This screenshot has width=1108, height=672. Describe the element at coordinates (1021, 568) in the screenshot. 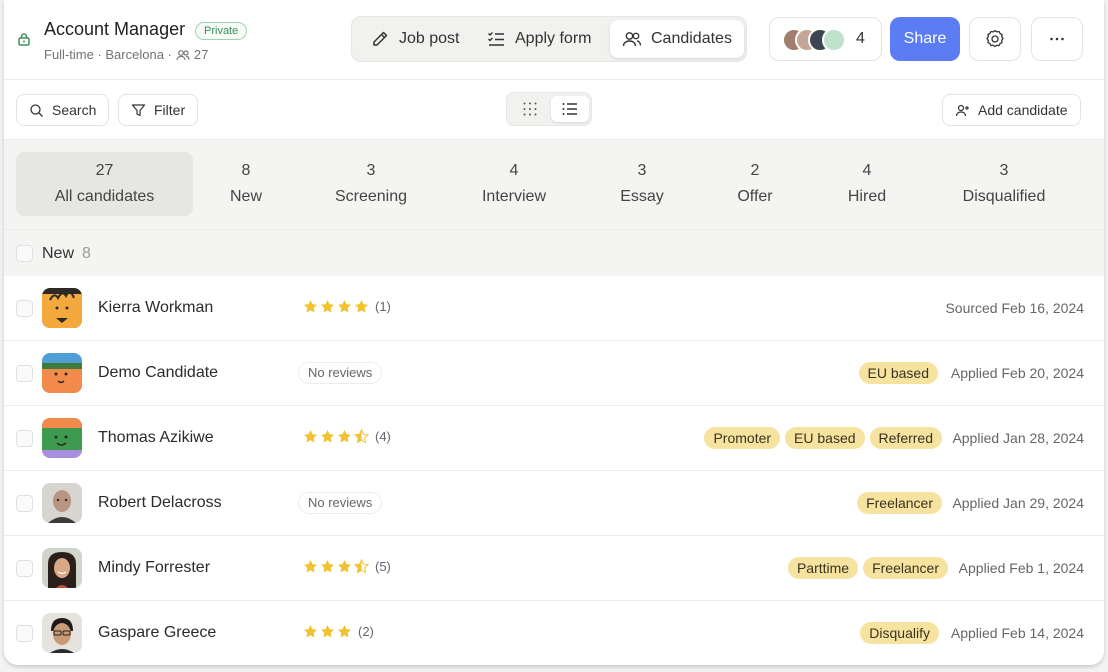

I see `candidate-date: Applied Feb 1, 2024` at that location.